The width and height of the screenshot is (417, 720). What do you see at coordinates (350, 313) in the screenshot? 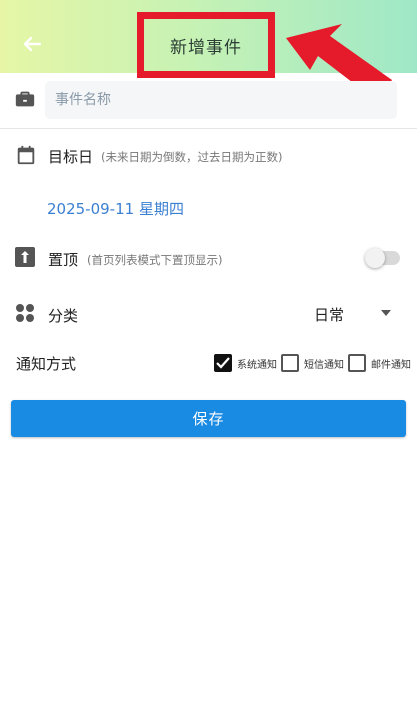
I see `category-select: 日常` at bounding box center [350, 313].